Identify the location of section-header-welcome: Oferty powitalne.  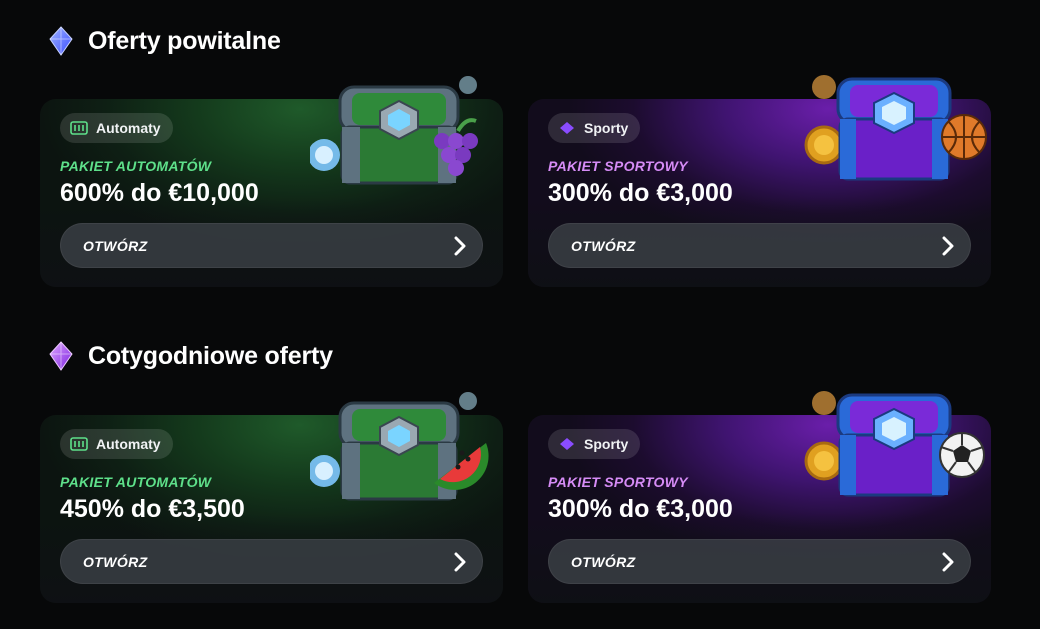
(164, 41).